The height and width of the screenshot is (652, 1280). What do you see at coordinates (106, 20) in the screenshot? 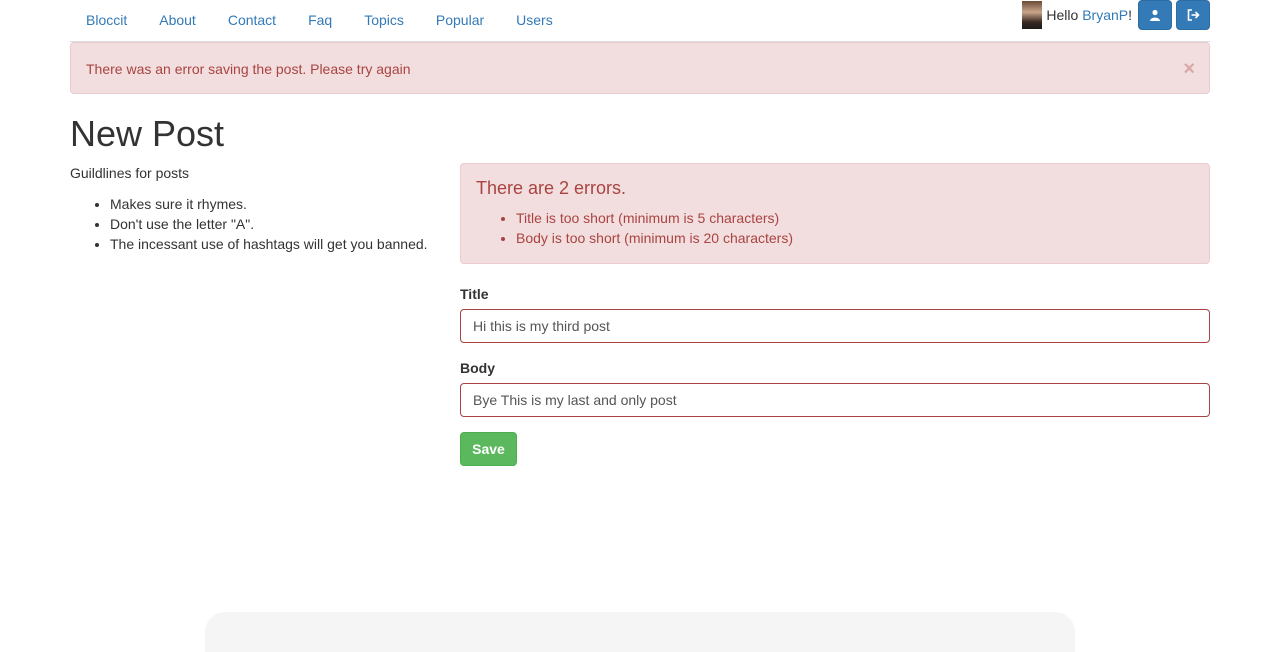
I see `nav-link-bloccit: Bloccit` at bounding box center [106, 20].